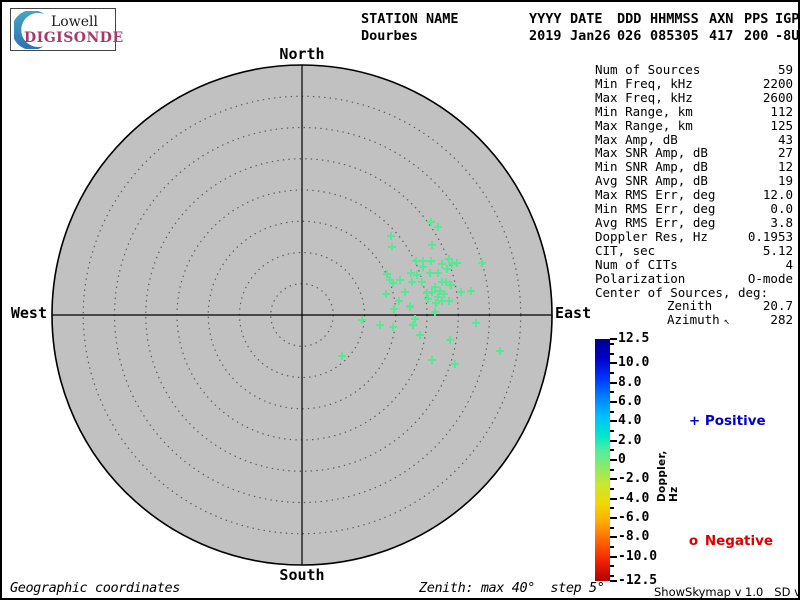  What do you see at coordinates (95, 588) in the screenshot?
I see `coordinates-mode-label: Geographic coordinates` at bounding box center [95, 588].